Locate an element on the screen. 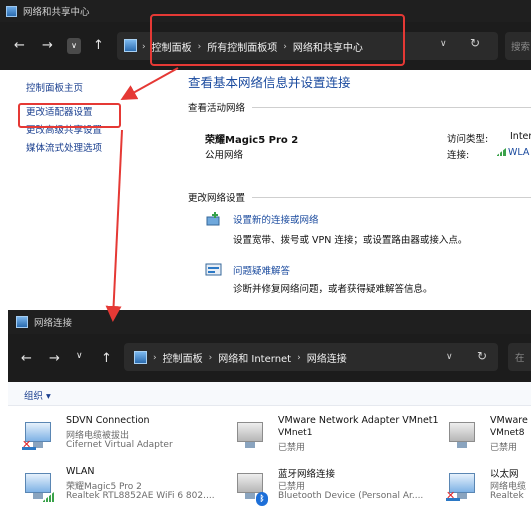  breadcrumb-item: 网络和 Internet is located at coordinates (254, 357).